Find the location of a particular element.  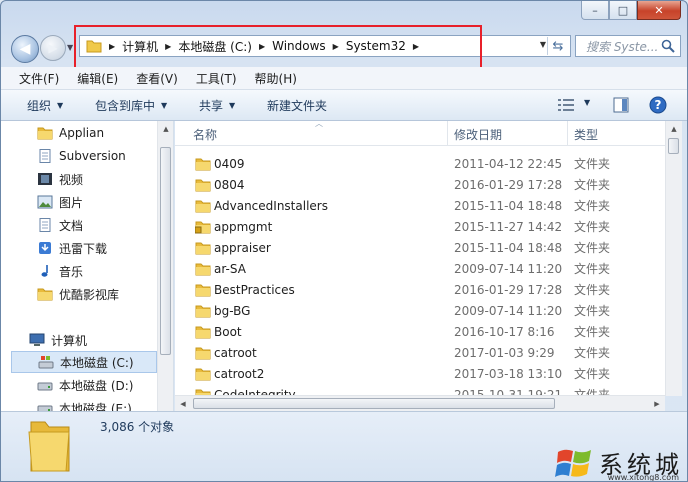

refresh-button: ⇆ is located at coordinates (557, 46).